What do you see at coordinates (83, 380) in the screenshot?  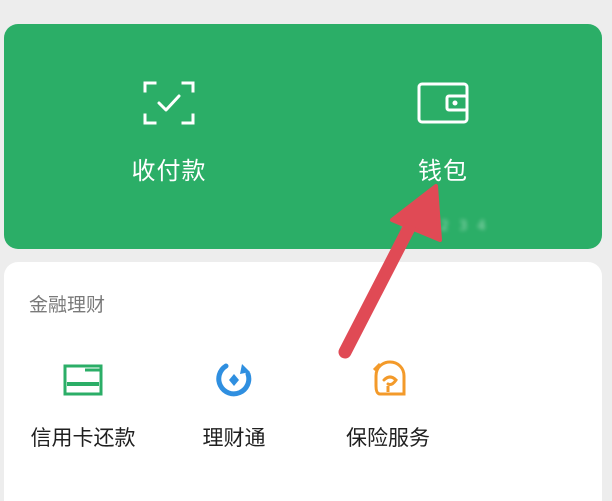 I see `credit-card-icon` at bounding box center [83, 380].